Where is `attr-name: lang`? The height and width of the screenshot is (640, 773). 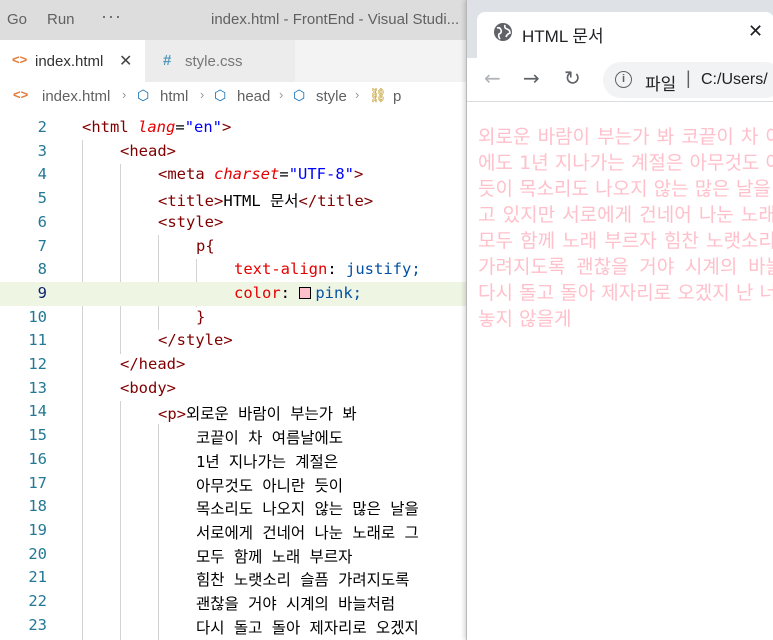 attr-name: lang is located at coordinates (157, 127).